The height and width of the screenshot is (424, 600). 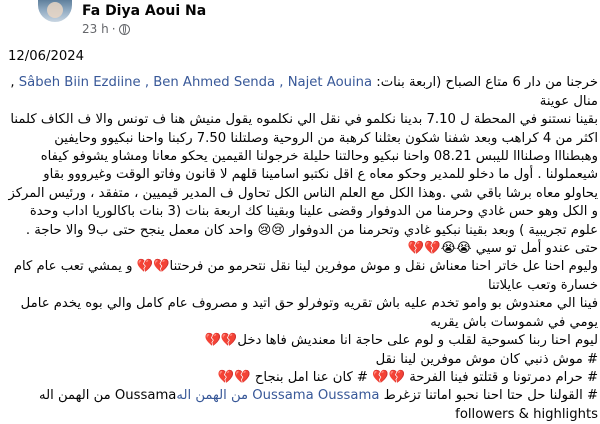 I want to click on hashtag-tail: Oussama من الهمن اله, so click(x=108, y=396).